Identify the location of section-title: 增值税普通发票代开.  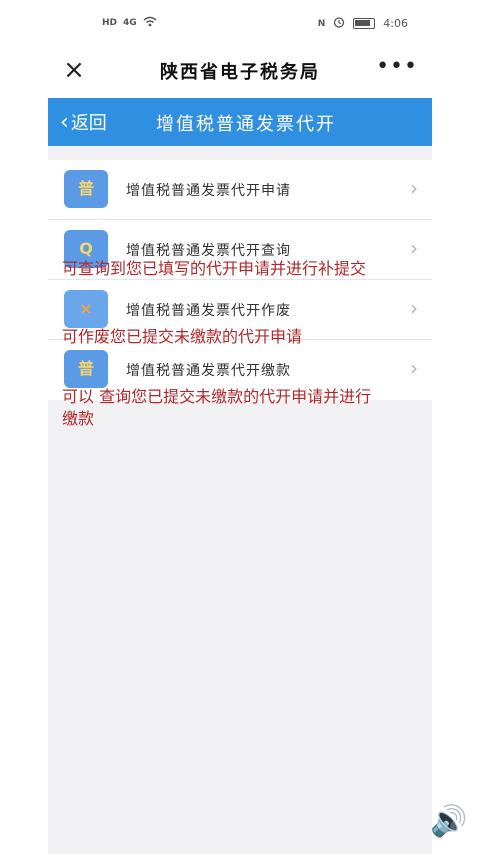
(246, 124).